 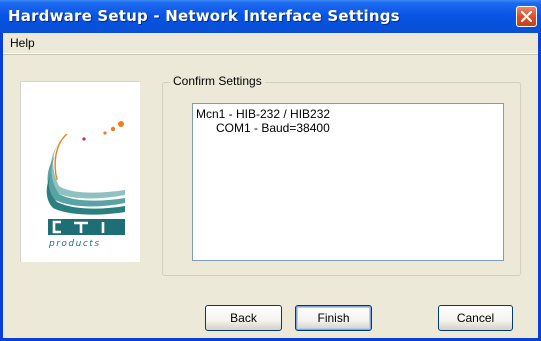 I want to click on close-icon, so click(x=526, y=16).